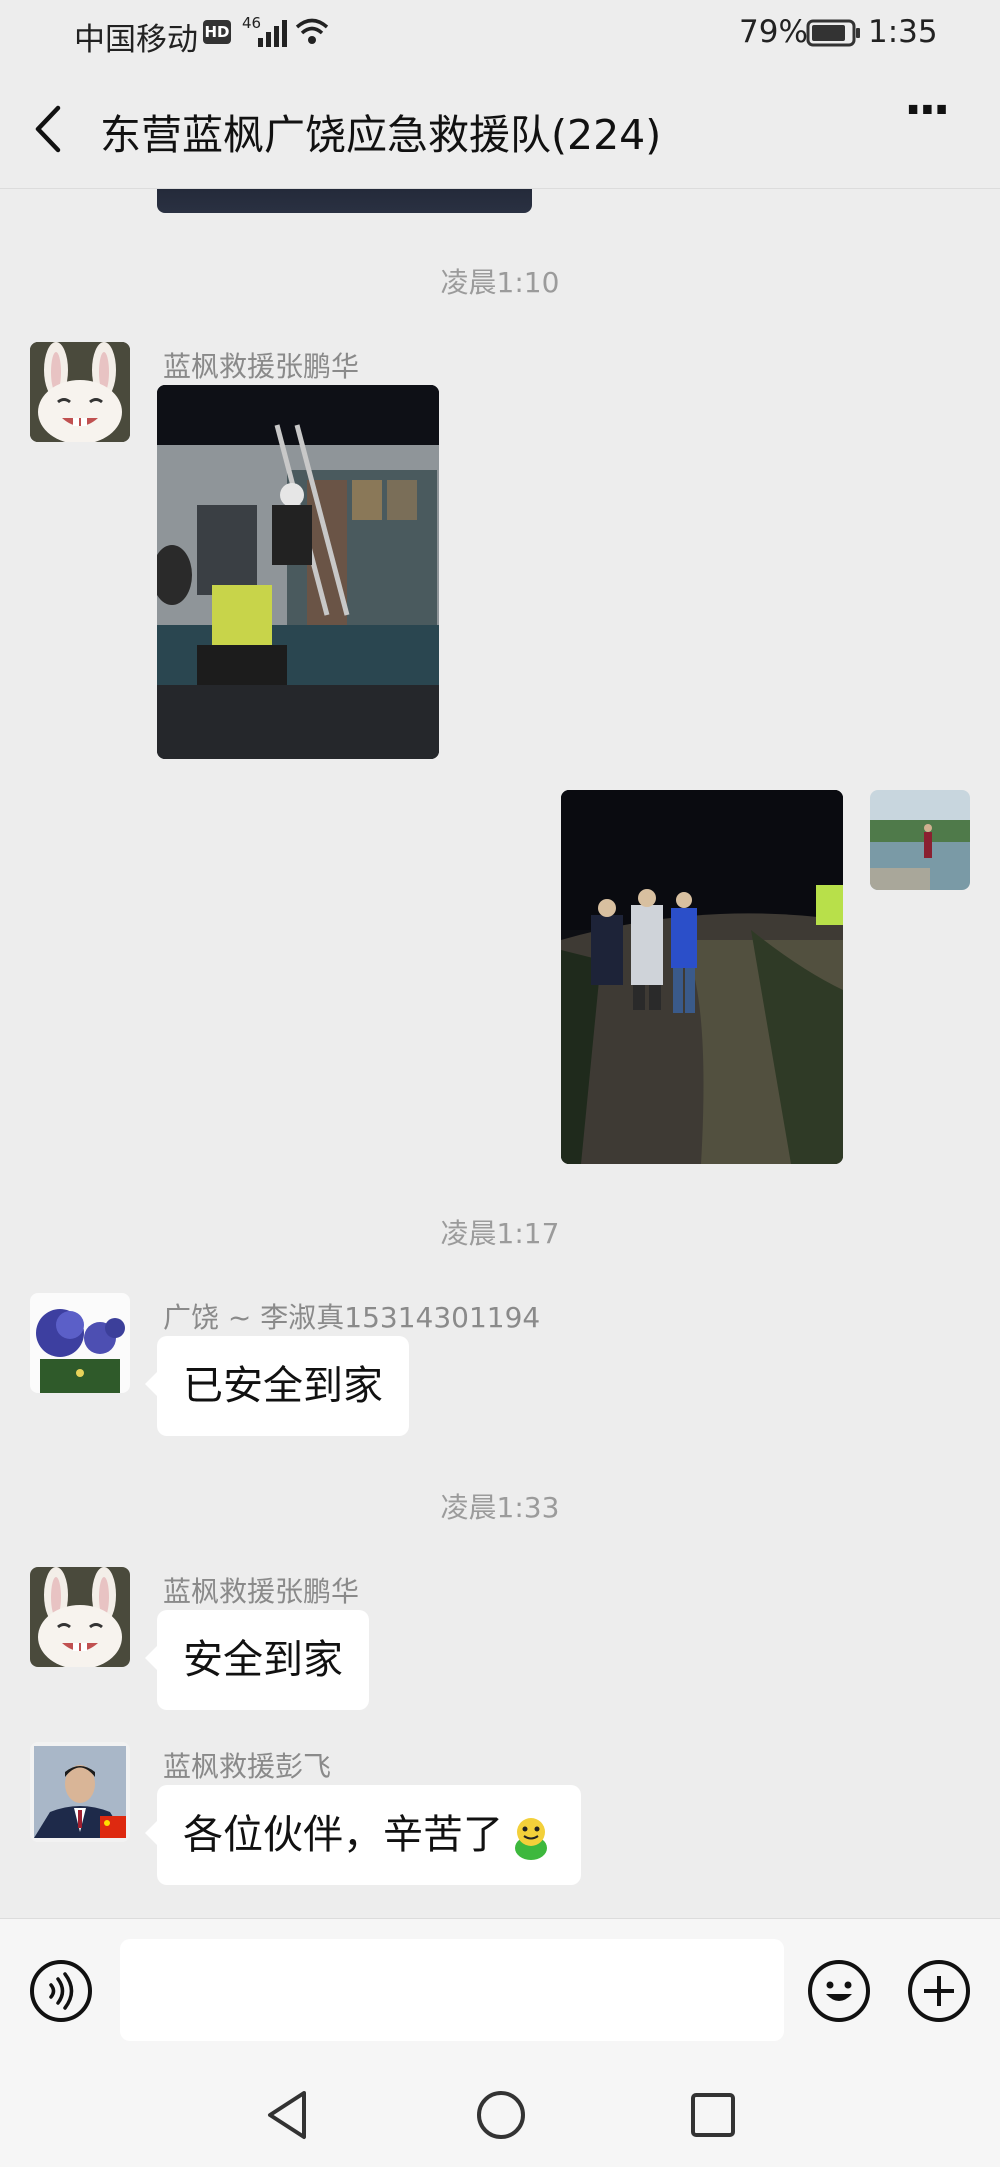  What do you see at coordinates (500, 34) in the screenshot?
I see `status-bar: 中国移动 HD 46 79% 1:35` at bounding box center [500, 34].